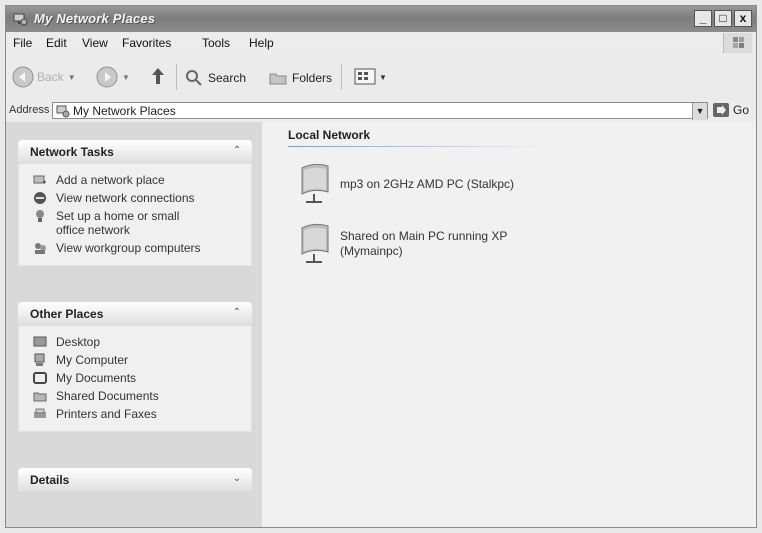 This screenshot has width=762, height=533. I want to click on forward-dropdown-icon: ▼, so click(126, 77).